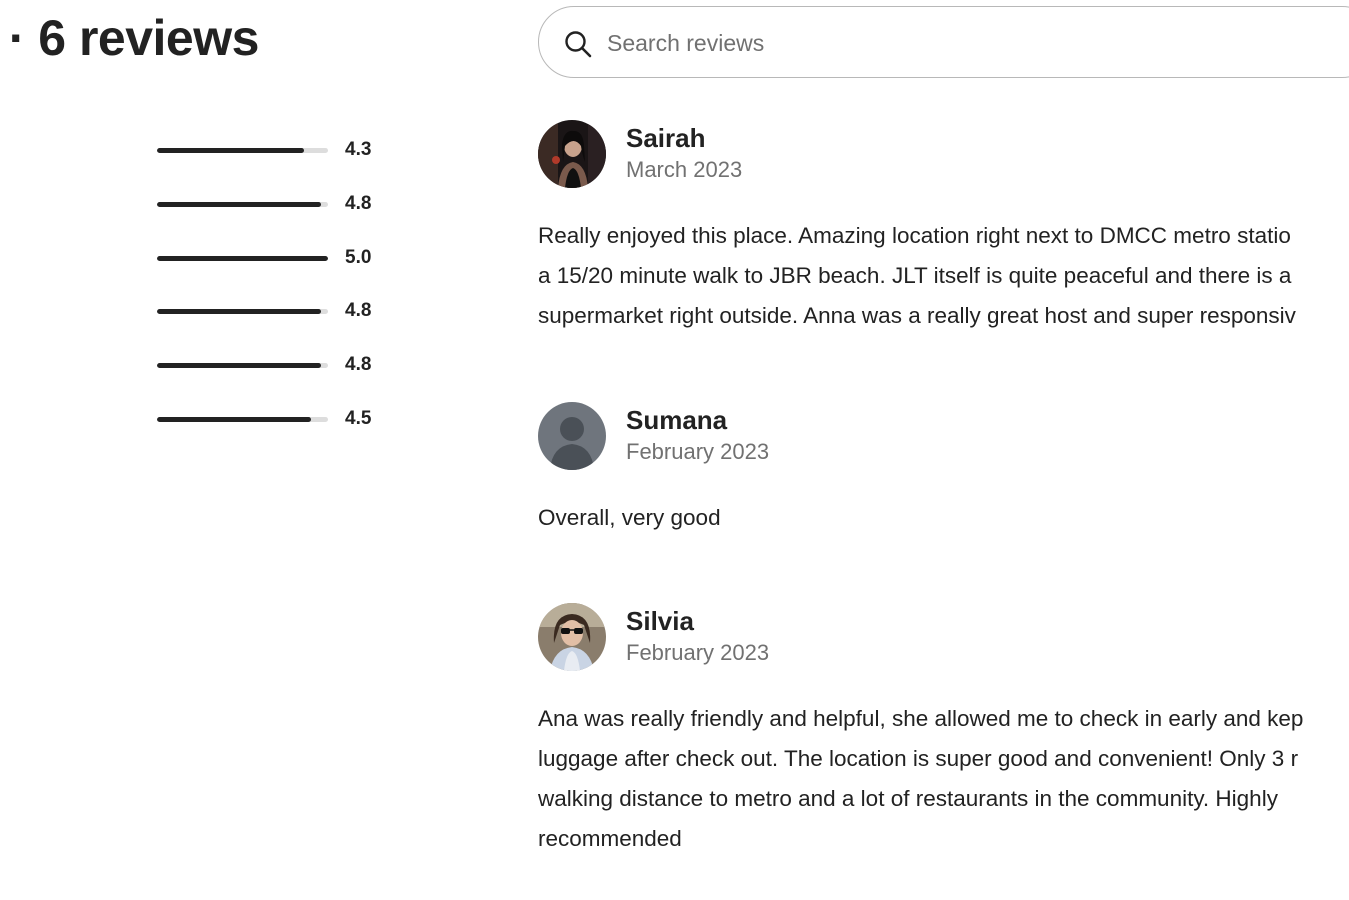 This screenshot has width=1349, height=900. I want to click on review-date: March 2023, so click(684, 169).